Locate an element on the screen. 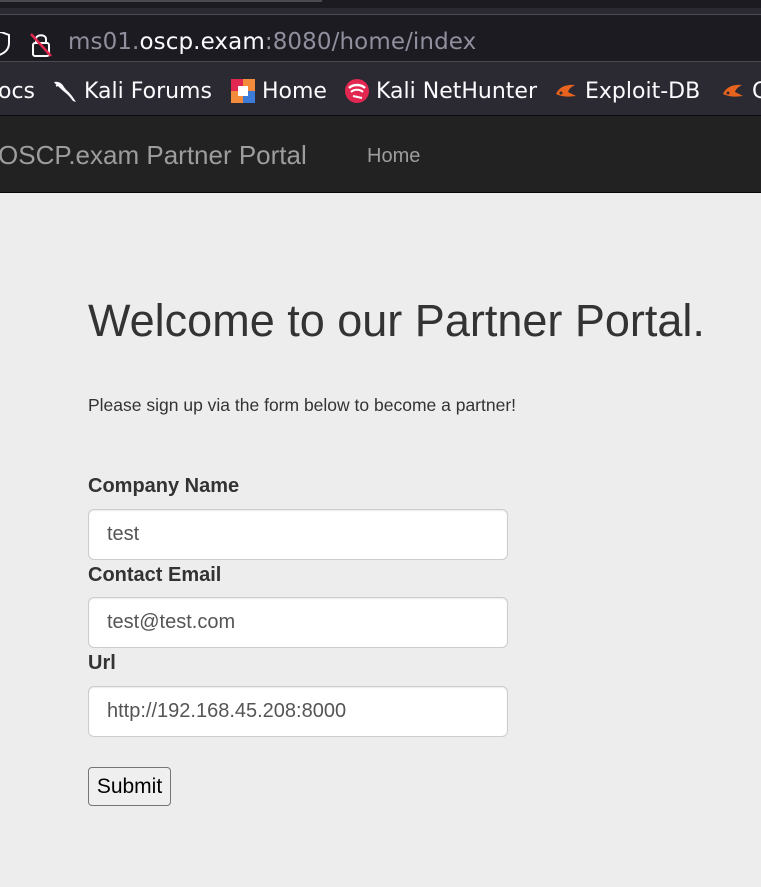 The height and width of the screenshot is (887, 761). address-bar: ms01.oscp.exam:8080/home/index is located at coordinates (380, 38).